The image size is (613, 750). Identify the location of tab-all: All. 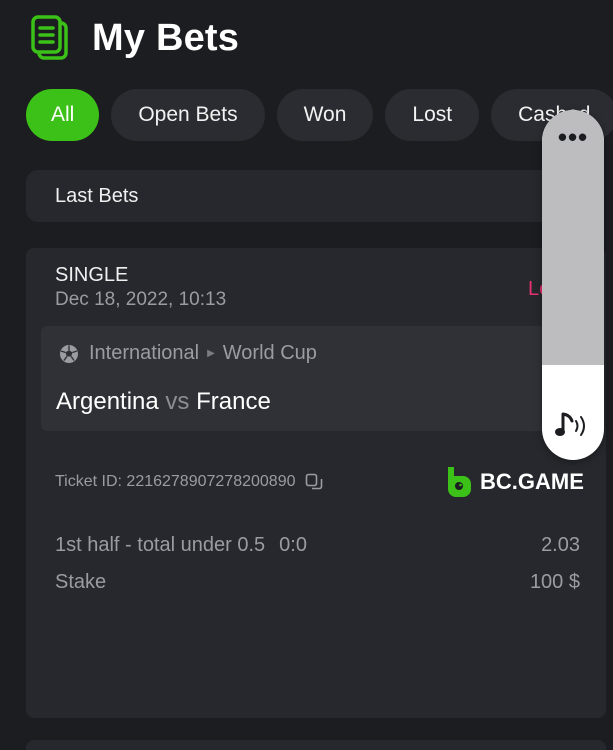
(63, 115).